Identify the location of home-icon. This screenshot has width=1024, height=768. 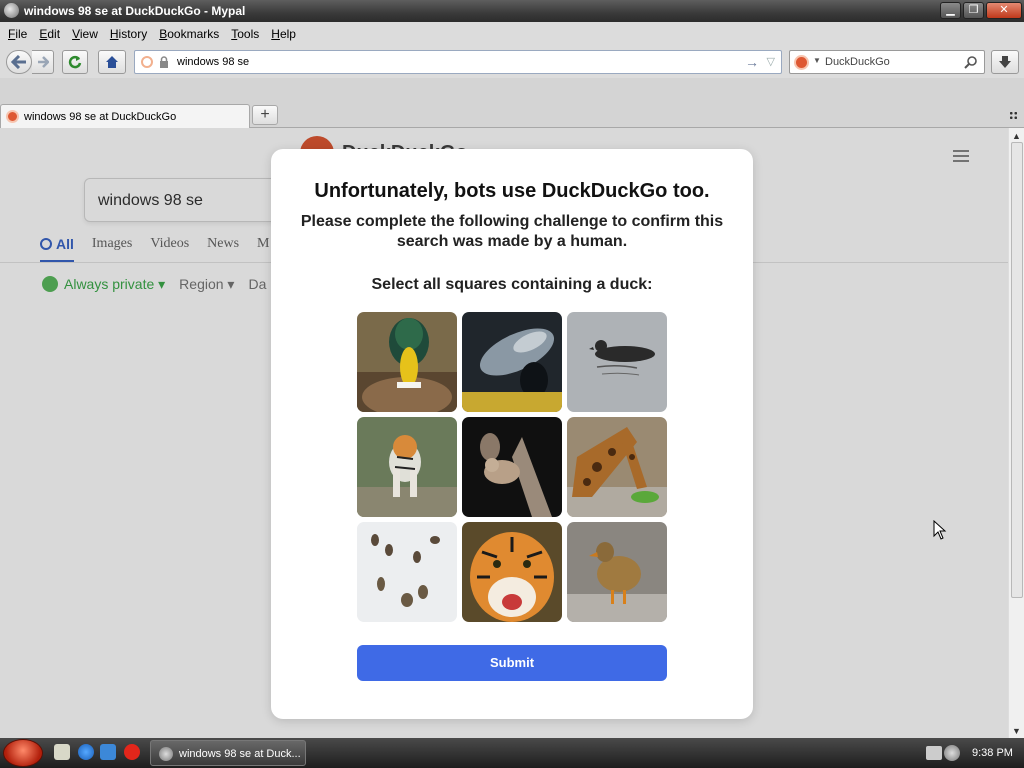
(112, 62).